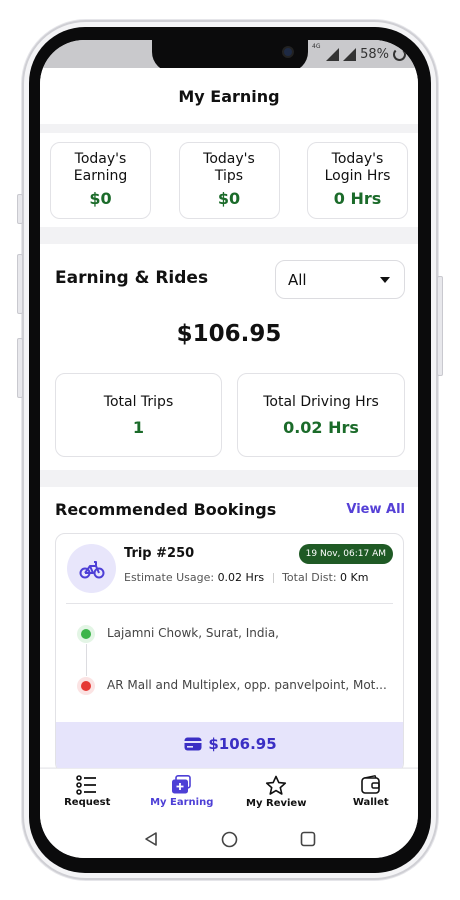 This screenshot has width=460, height=900. I want to click on total-driving-label: Total Driving Hrs, so click(321, 402).